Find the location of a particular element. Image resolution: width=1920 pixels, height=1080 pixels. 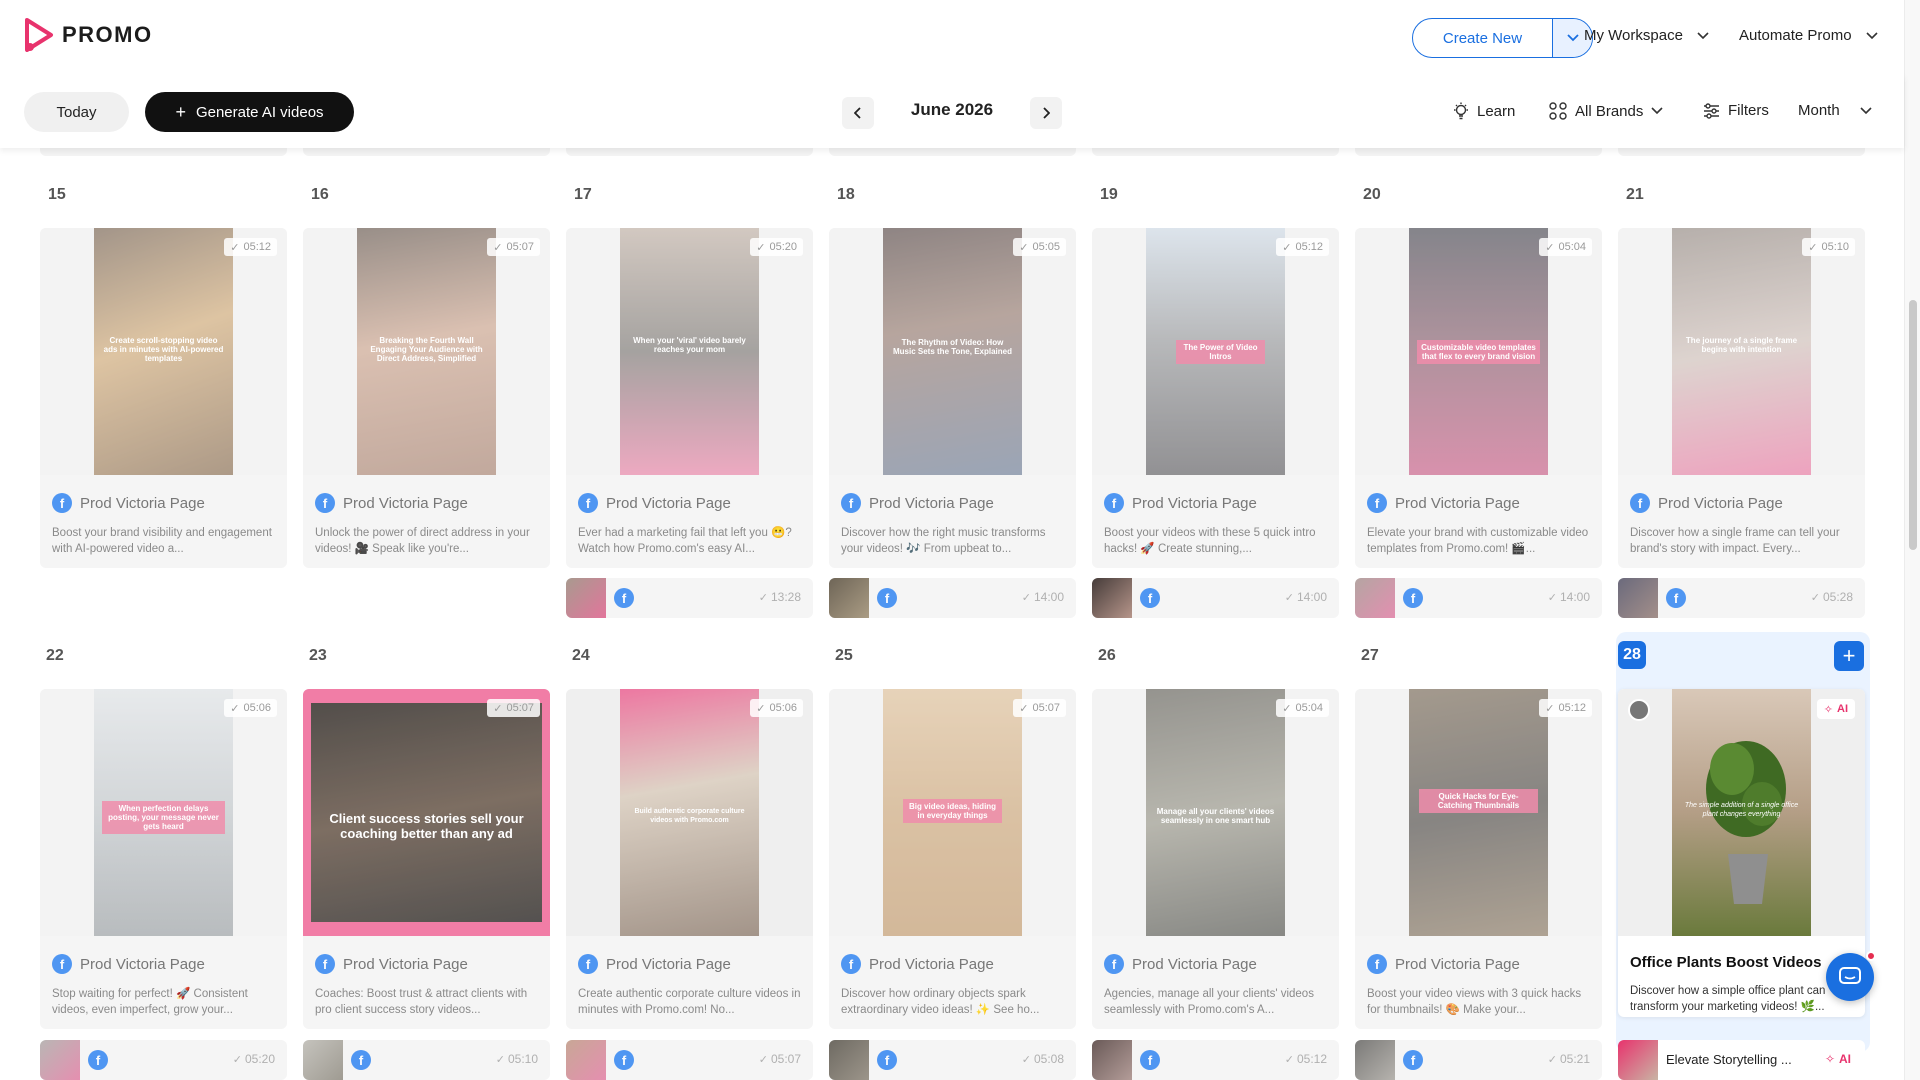

scheduled-post: f 05:08 is located at coordinates (952, 1060).